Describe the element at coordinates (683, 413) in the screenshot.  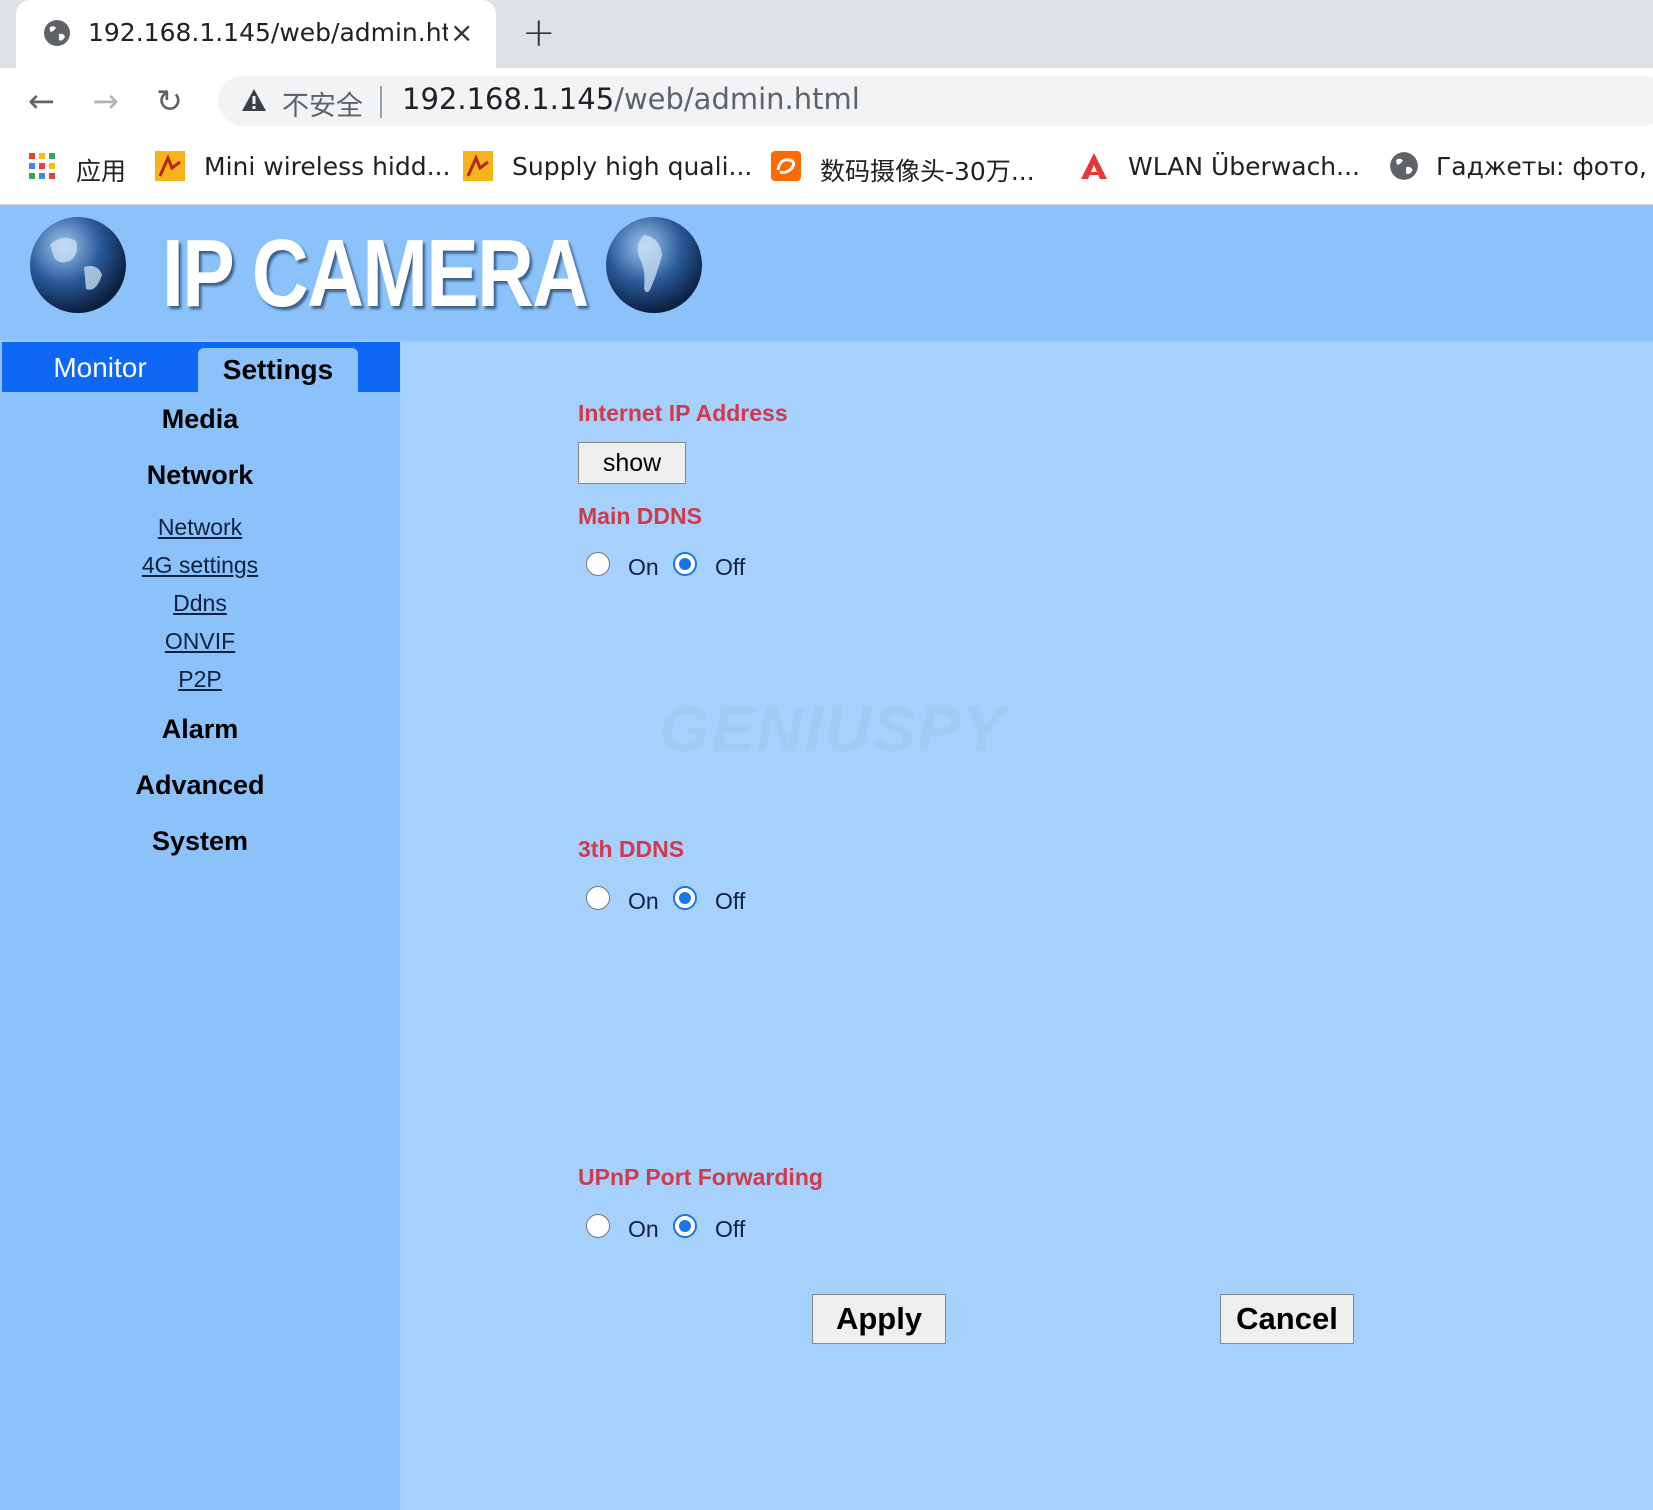
I see `internet-ip-label: Internet IP Address` at that location.